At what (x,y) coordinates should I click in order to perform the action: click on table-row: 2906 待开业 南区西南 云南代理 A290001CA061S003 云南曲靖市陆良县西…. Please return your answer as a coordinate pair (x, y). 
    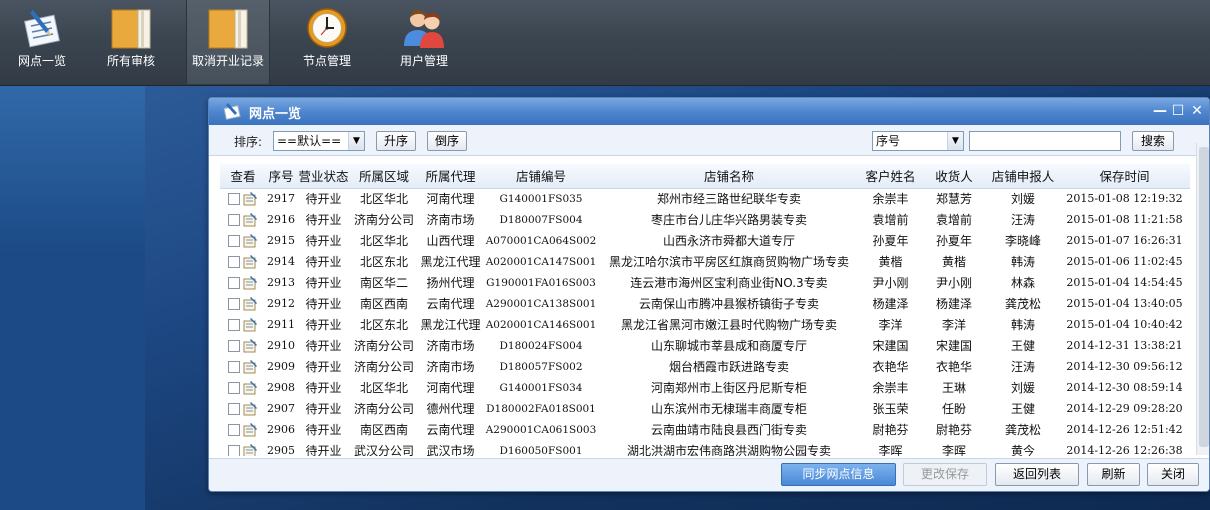
    Looking at the image, I should click on (705, 429).